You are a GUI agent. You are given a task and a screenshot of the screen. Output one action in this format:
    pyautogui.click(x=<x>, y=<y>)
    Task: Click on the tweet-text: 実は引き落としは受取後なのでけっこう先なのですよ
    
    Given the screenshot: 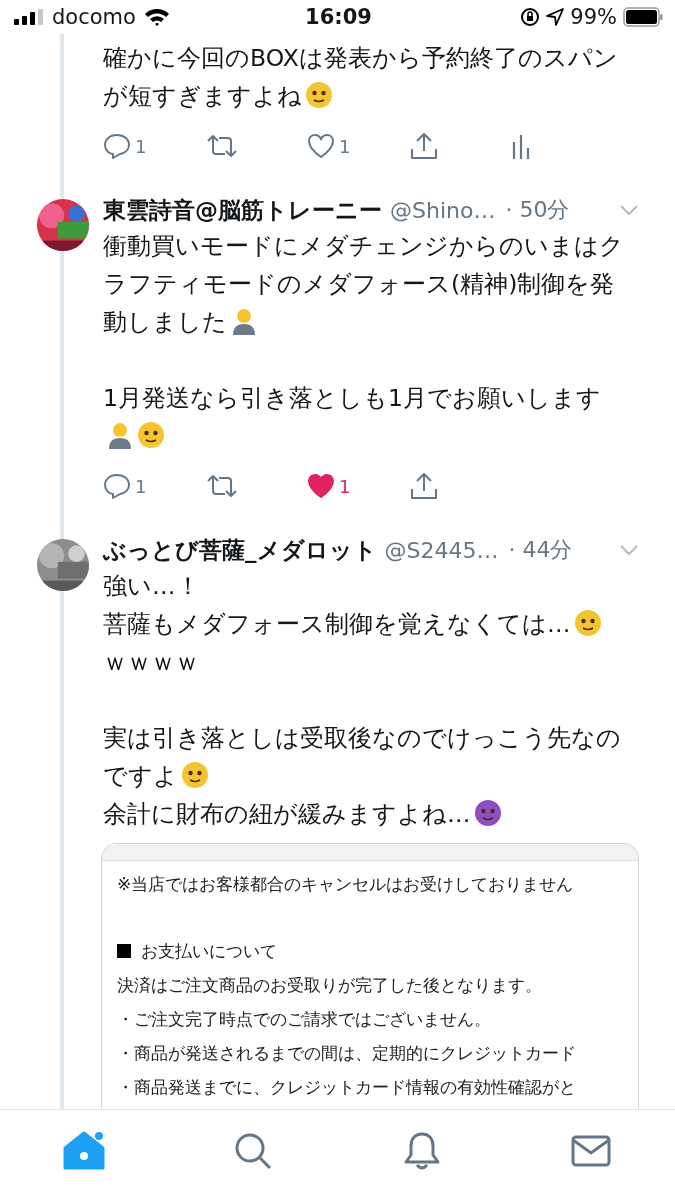 What is the action you would take?
    pyautogui.click(x=362, y=757)
    